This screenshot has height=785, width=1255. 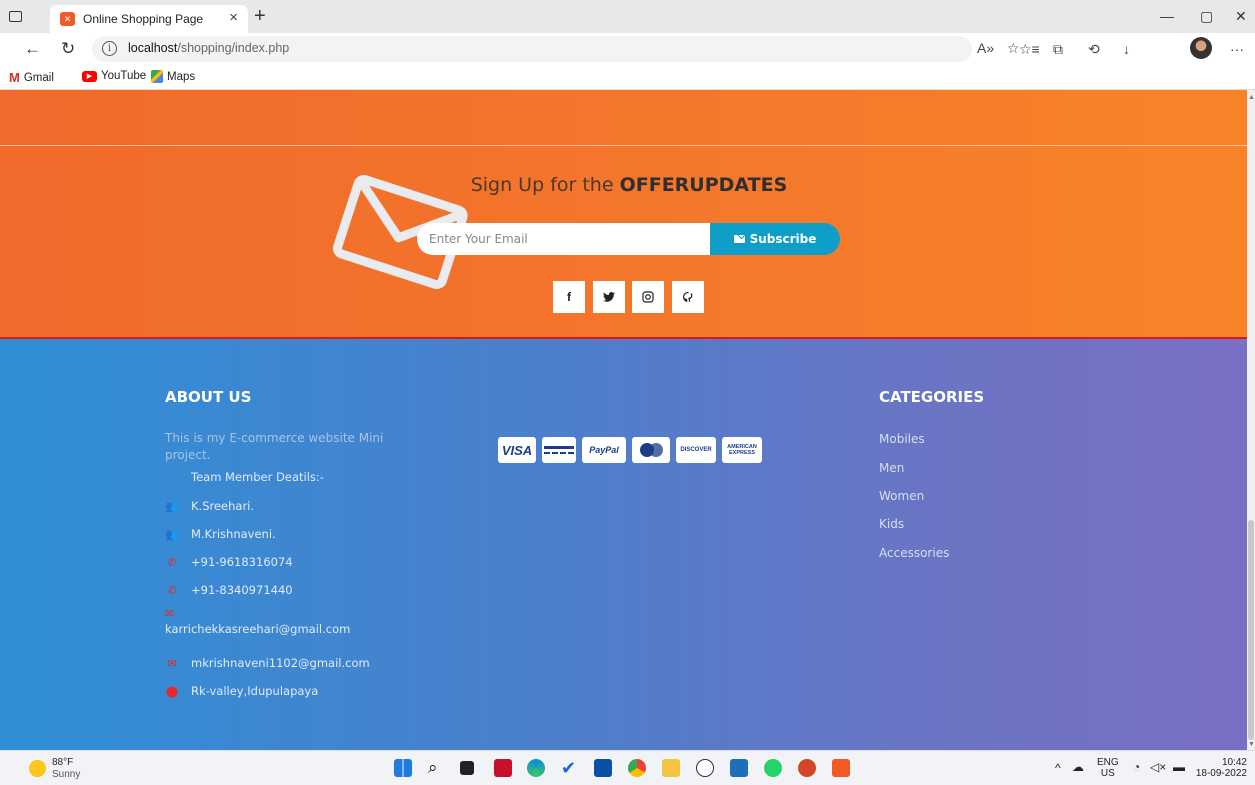 What do you see at coordinates (1251, 630) in the screenshot?
I see `scroll-thumb` at bounding box center [1251, 630].